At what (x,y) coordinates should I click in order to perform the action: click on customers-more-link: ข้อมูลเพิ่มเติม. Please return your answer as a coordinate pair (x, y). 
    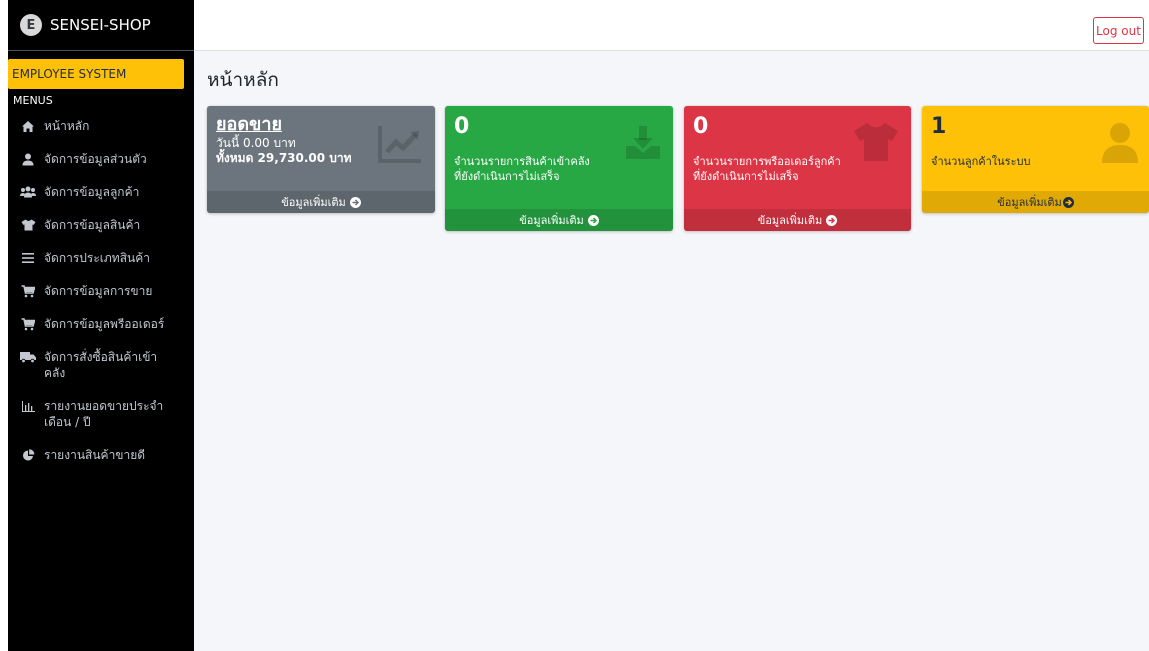
    Looking at the image, I should click on (1035, 202).